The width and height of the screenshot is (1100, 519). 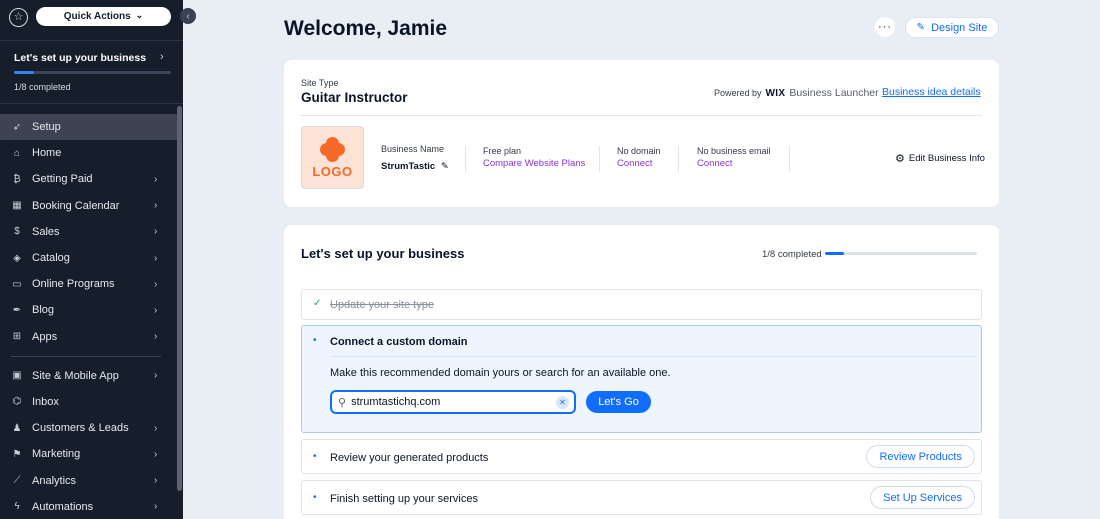 What do you see at coordinates (47, 153) in the screenshot?
I see `sidebar-item-label: Home` at bounding box center [47, 153].